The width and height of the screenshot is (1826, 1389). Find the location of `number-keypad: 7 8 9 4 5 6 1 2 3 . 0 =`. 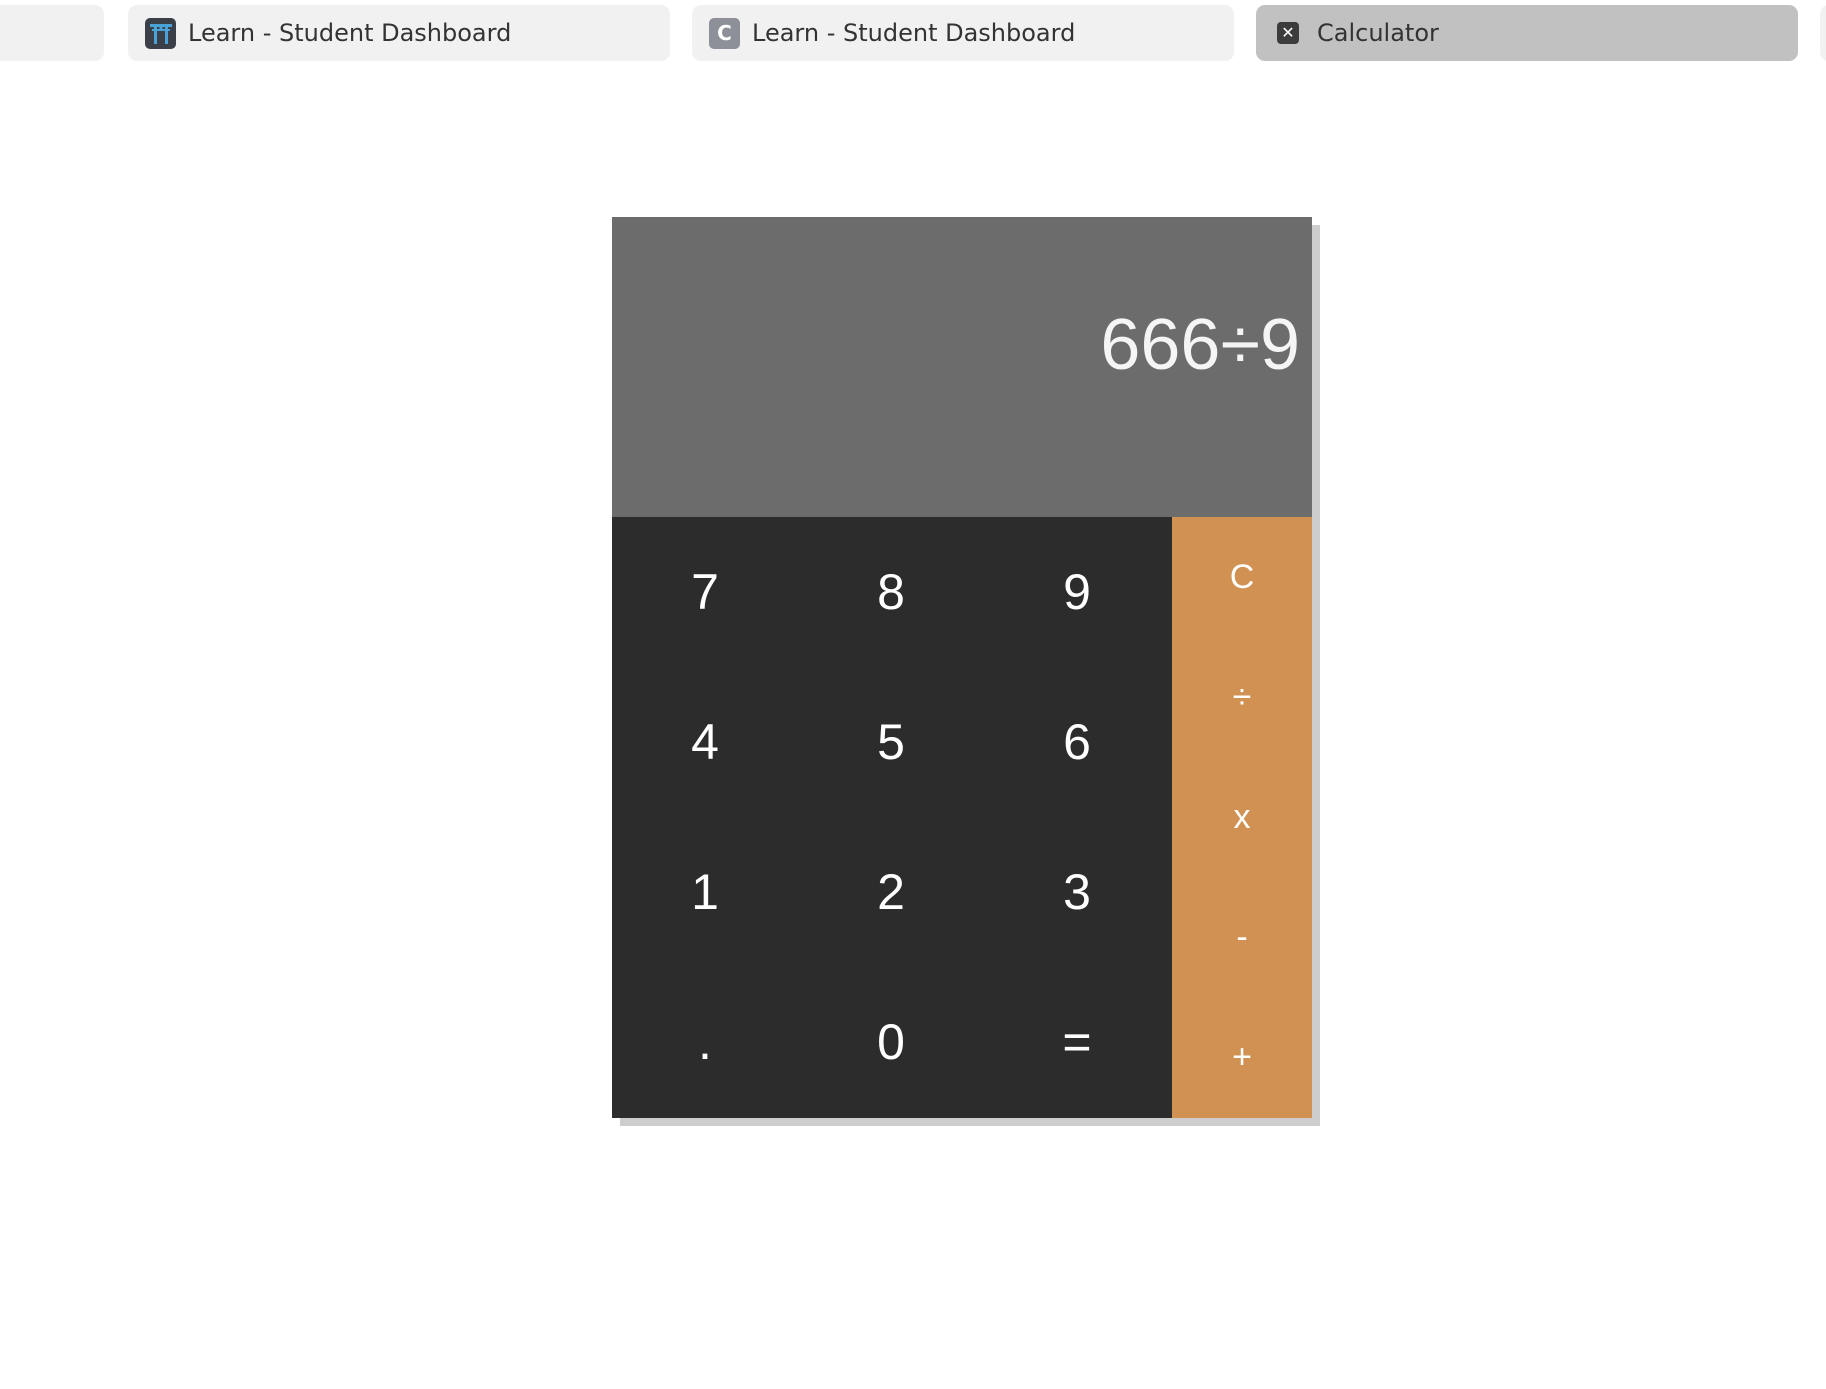

number-keypad: 7 8 9 4 5 6 1 2 3 . 0 = is located at coordinates (892, 817).